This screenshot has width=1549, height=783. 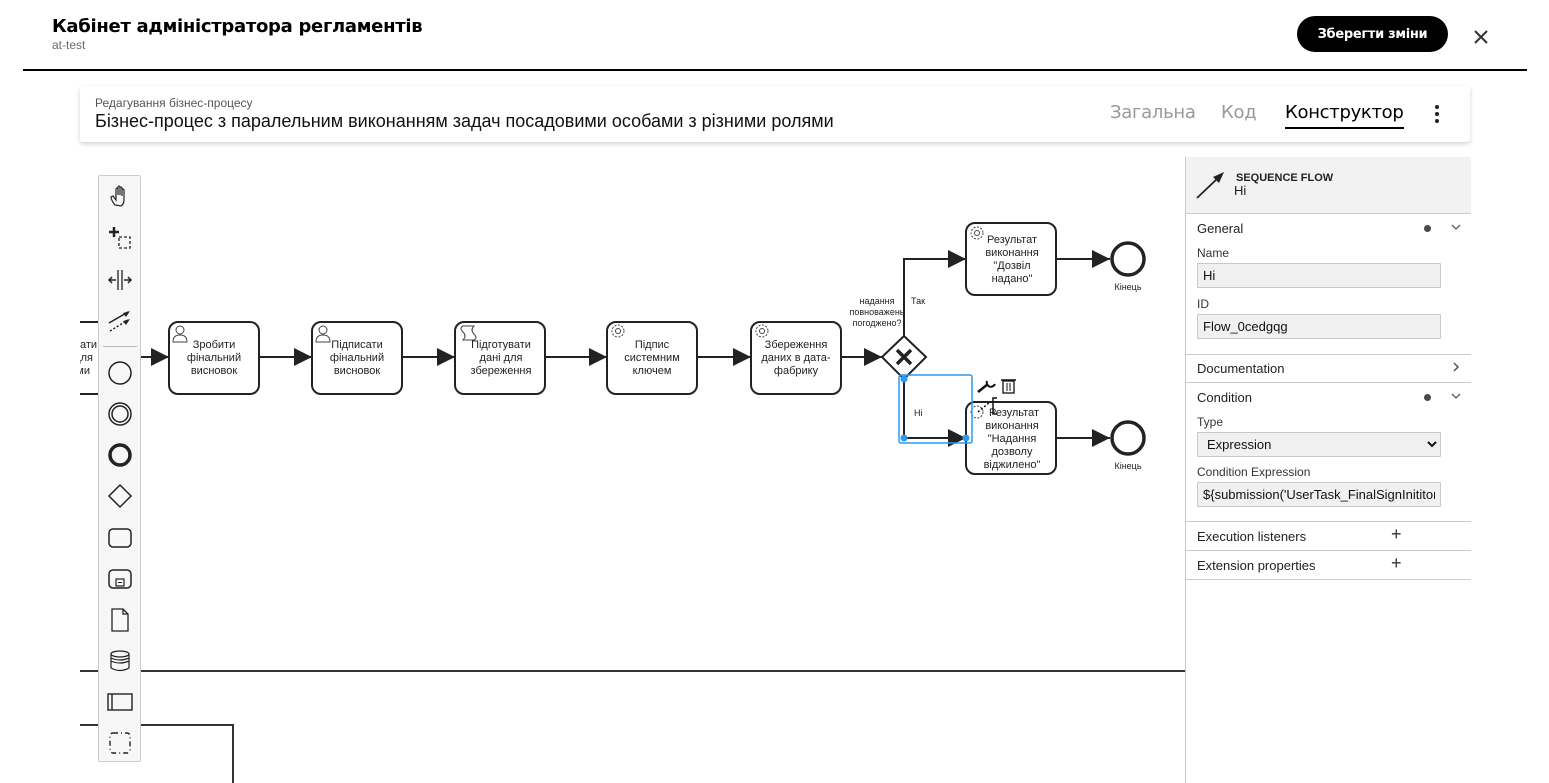 I want to click on data-store-icon, so click(x=120, y=661).